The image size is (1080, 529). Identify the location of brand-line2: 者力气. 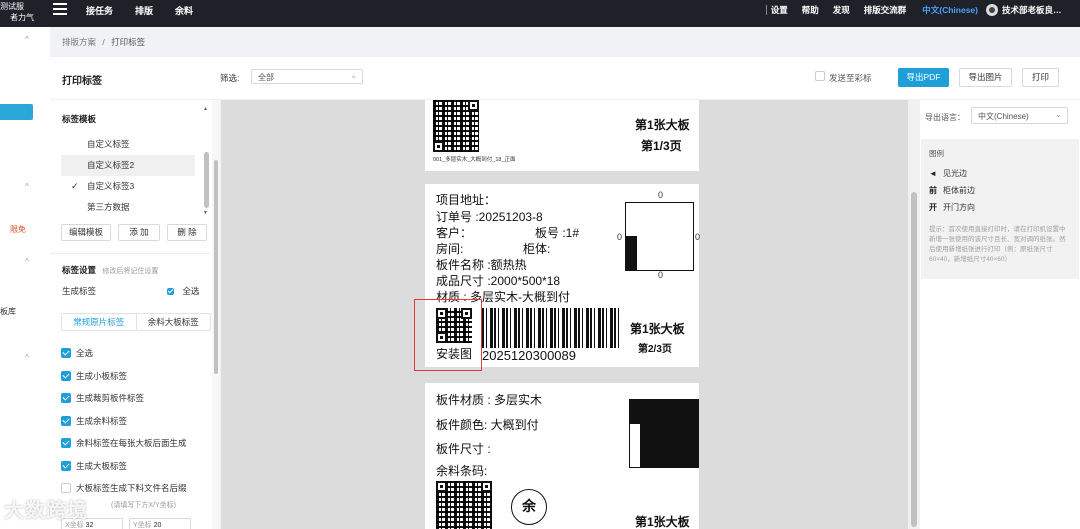
(22, 17).